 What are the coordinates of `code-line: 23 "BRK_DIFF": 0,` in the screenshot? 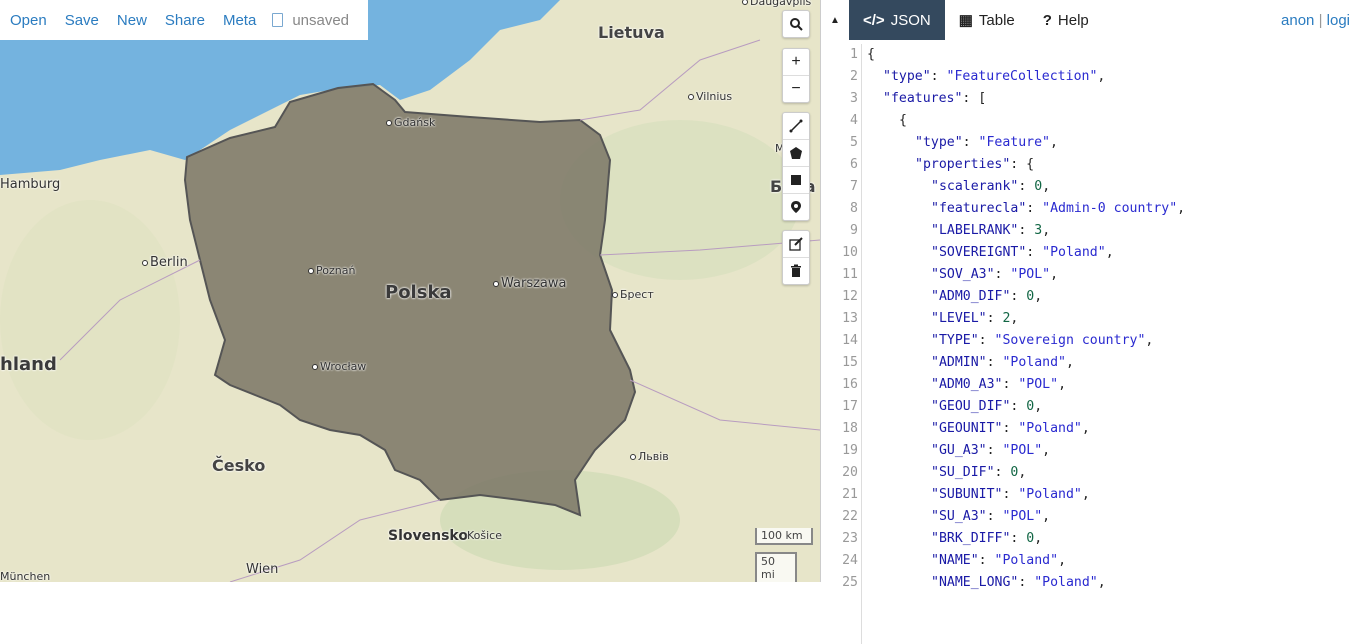 It's located at (1085, 539).